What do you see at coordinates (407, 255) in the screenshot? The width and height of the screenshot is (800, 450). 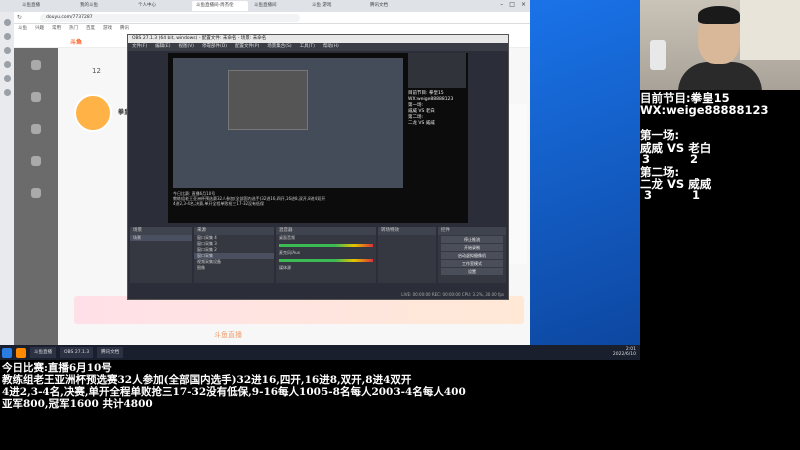 I see `transitions-dock: 转场特效` at bounding box center [407, 255].